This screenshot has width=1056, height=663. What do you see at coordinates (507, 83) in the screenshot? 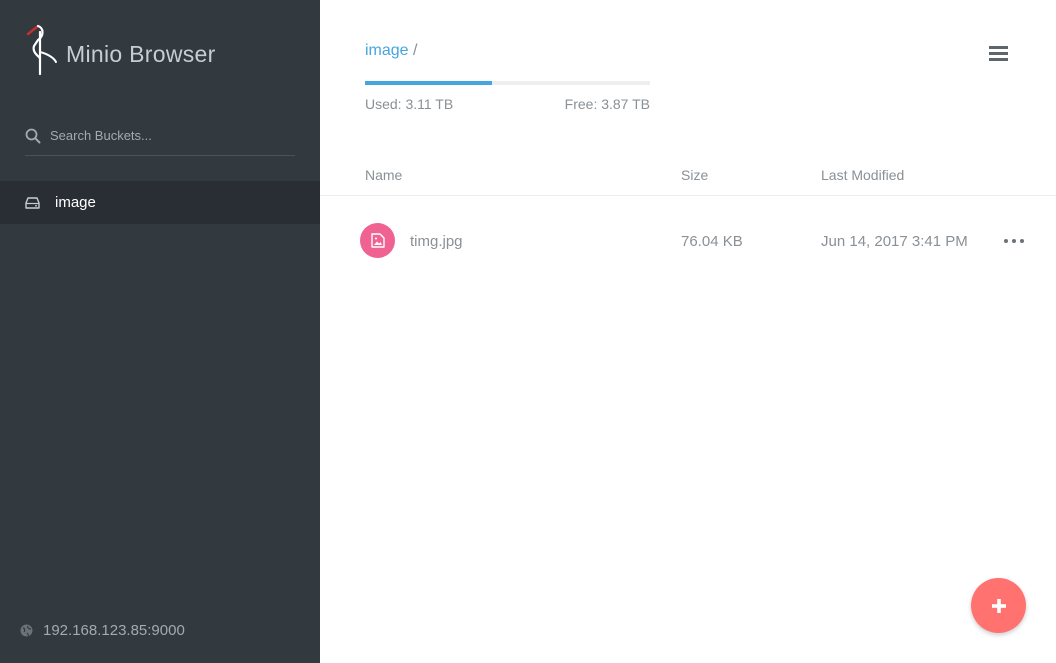
I see `storage-bar` at bounding box center [507, 83].